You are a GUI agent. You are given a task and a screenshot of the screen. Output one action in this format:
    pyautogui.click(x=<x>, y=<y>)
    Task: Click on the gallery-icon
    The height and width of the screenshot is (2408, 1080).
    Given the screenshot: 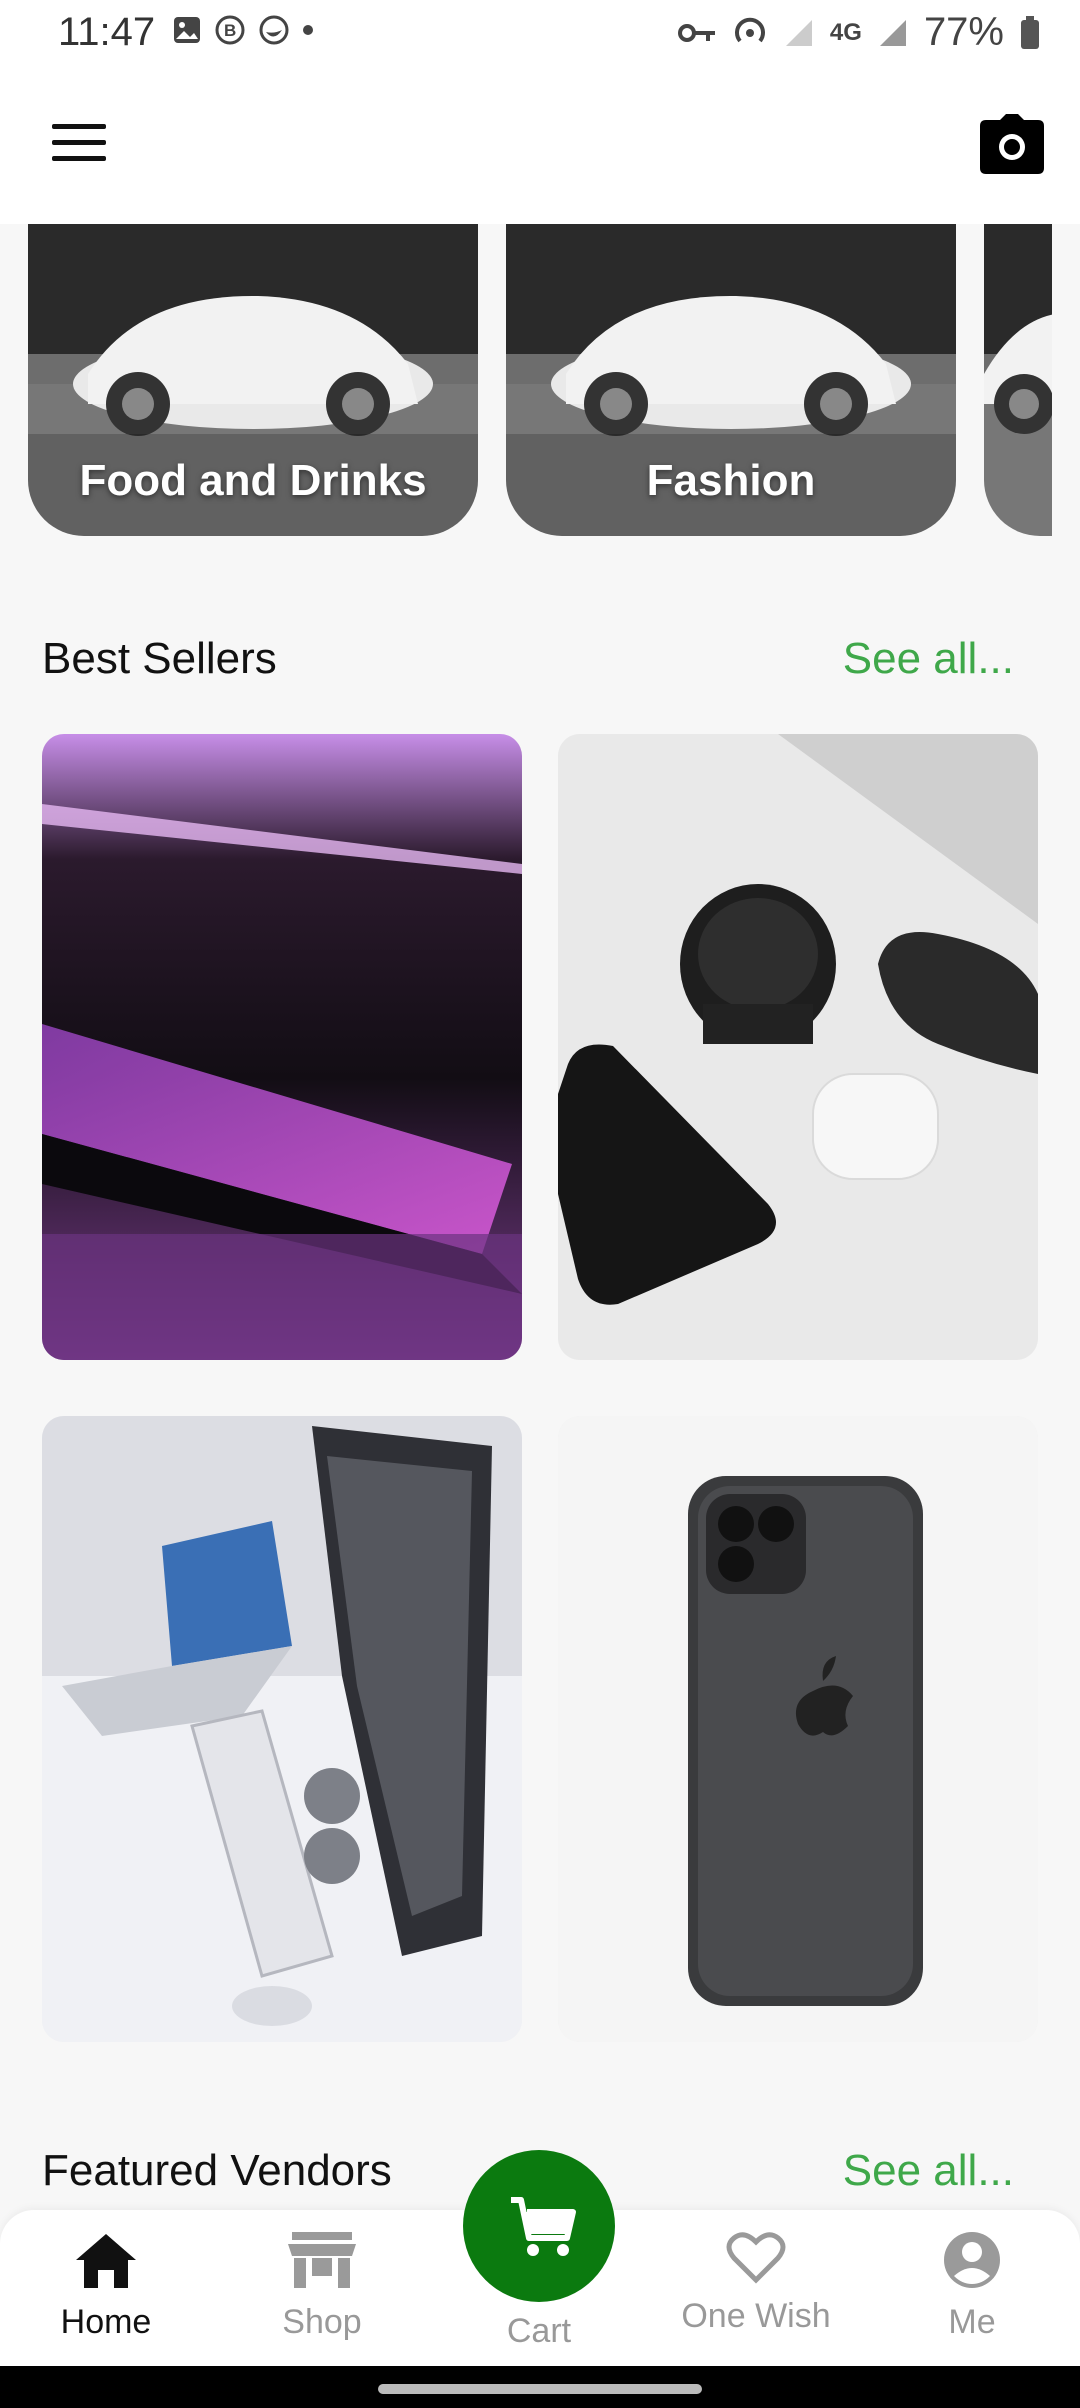 What is the action you would take?
    pyautogui.click(x=187, y=30)
    